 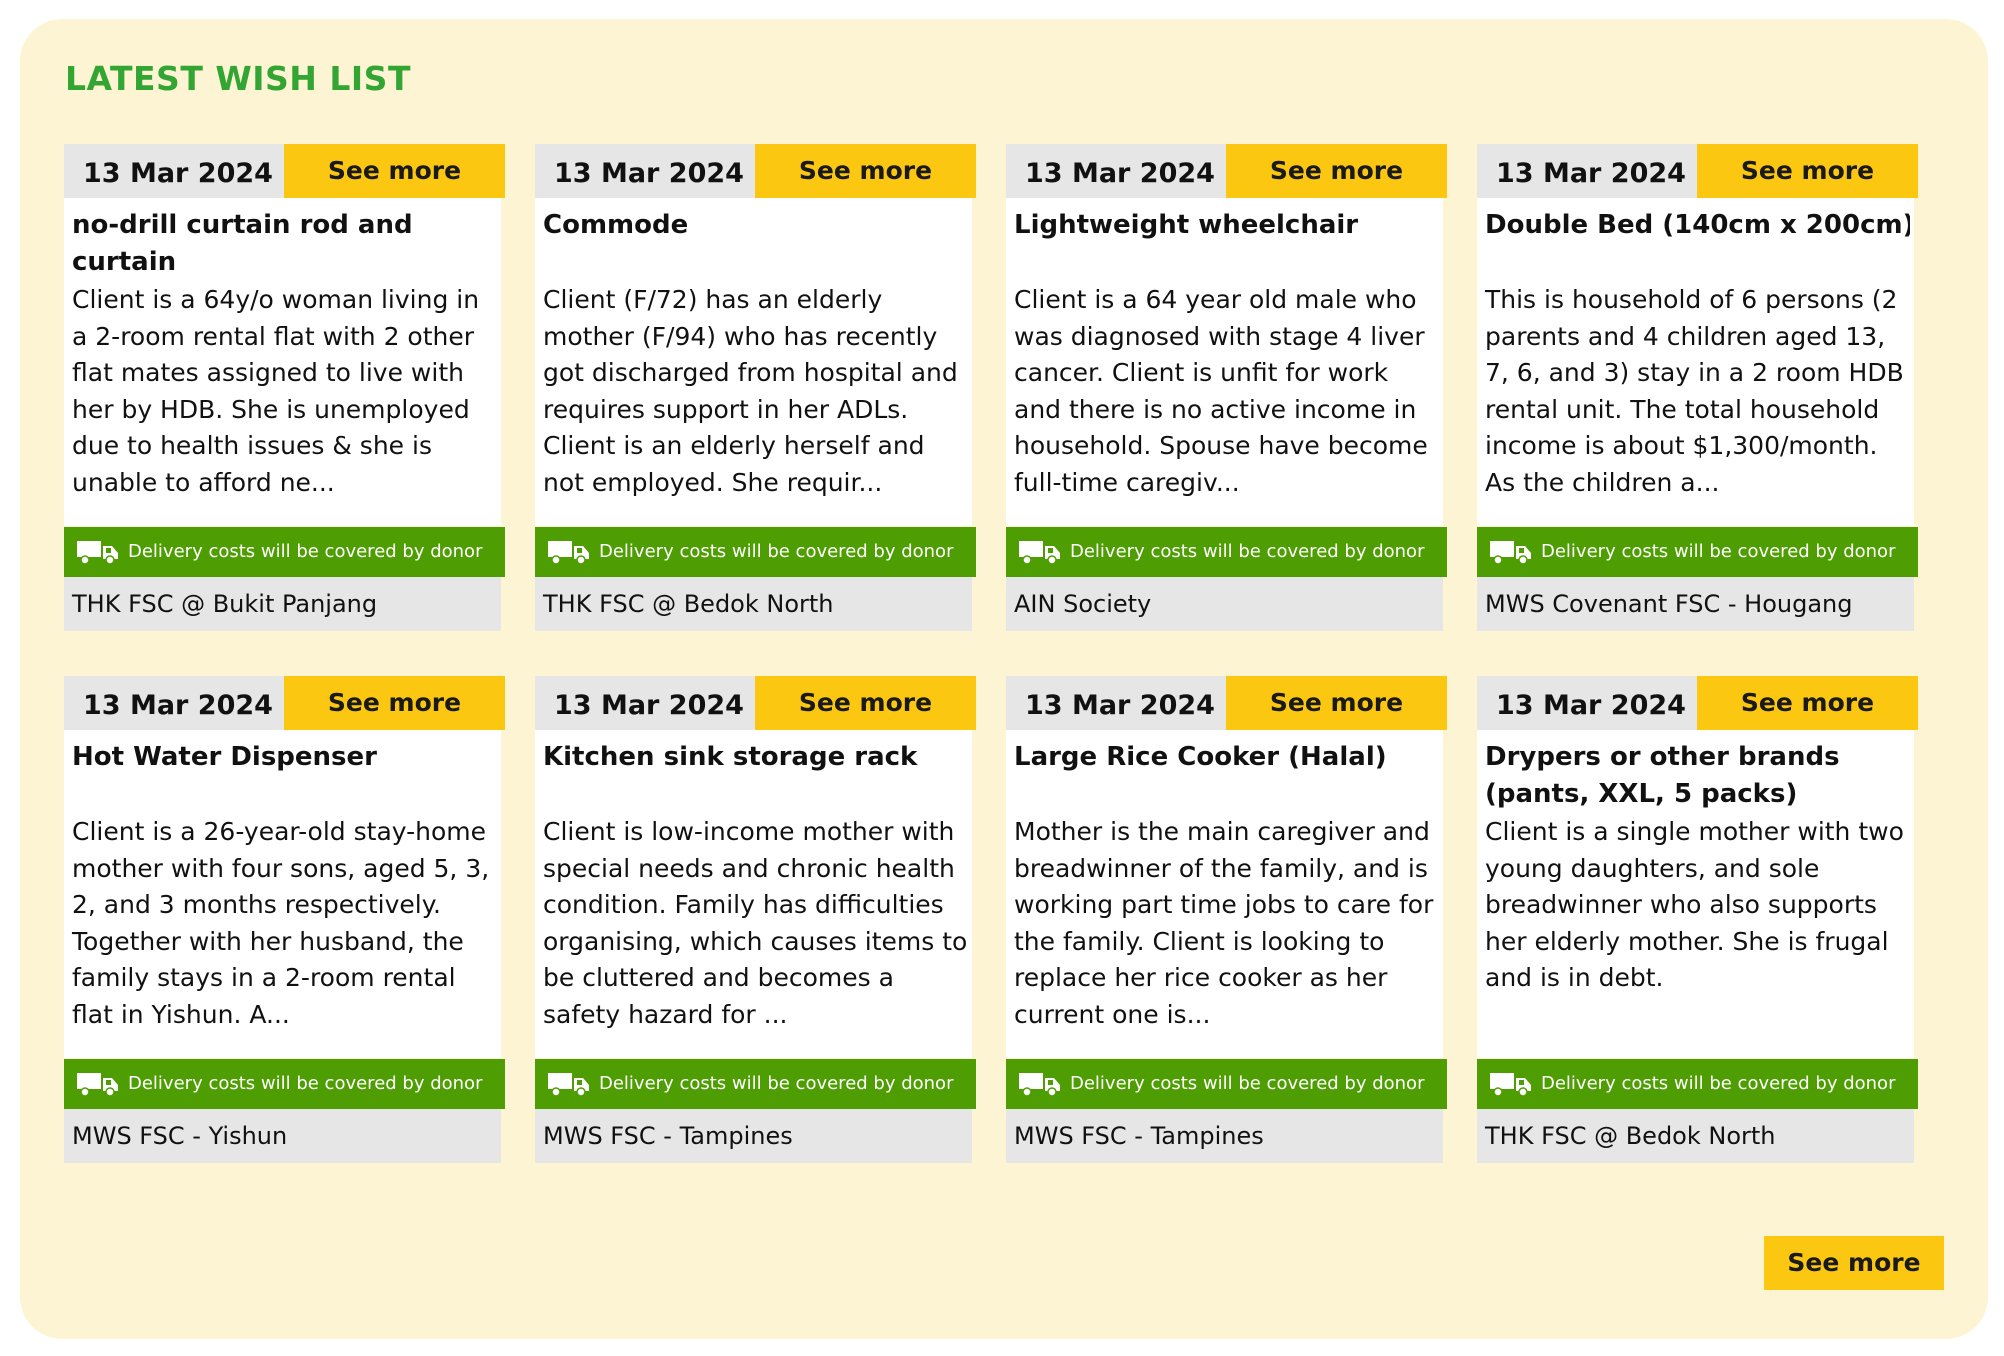 What do you see at coordinates (1226, 244) in the screenshot?
I see `item-name: Lightweight wheelchair` at bounding box center [1226, 244].